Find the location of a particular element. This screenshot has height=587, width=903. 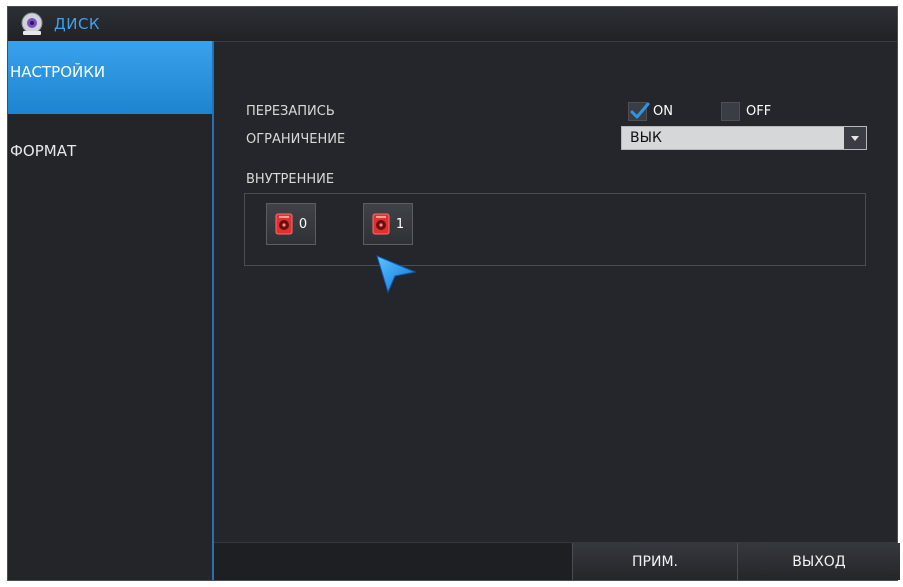

sidebar-item-format: ФОРМАТ is located at coordinates (110, 150).